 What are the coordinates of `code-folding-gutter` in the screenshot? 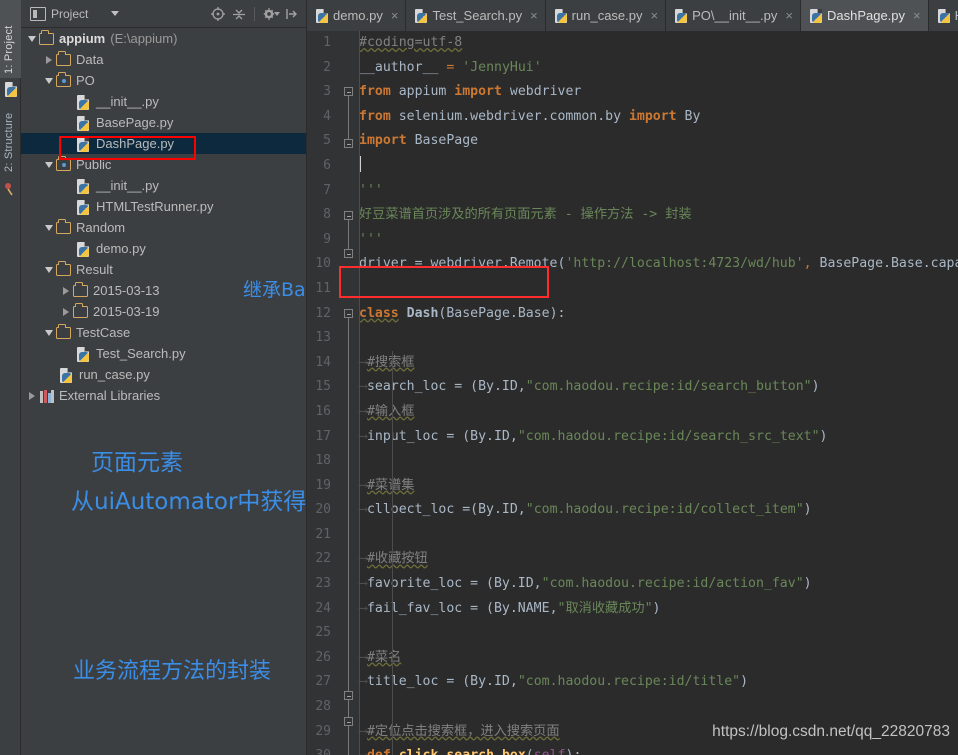 It's located at (348, 393).